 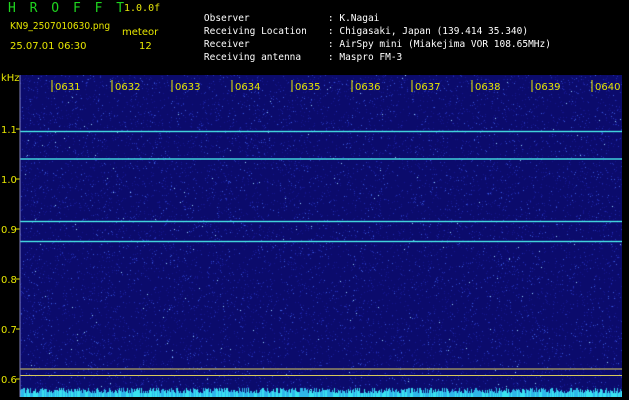 What do you see at coordinates (367, 87) in the screenshot?
I see `x-tick-label: 0636` at bounding box center [367, 87].